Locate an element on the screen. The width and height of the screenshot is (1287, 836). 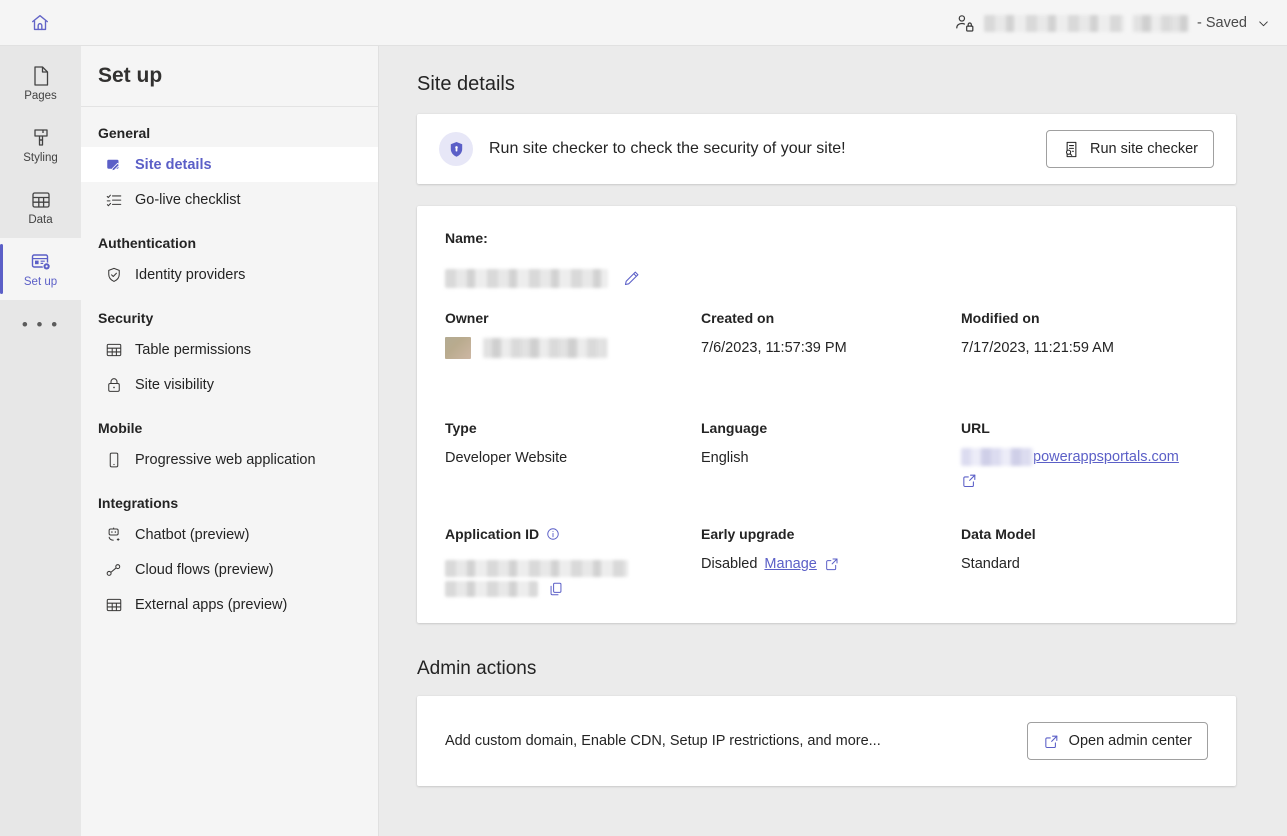
owner-name-redacted is located at coordinates (545, 348).